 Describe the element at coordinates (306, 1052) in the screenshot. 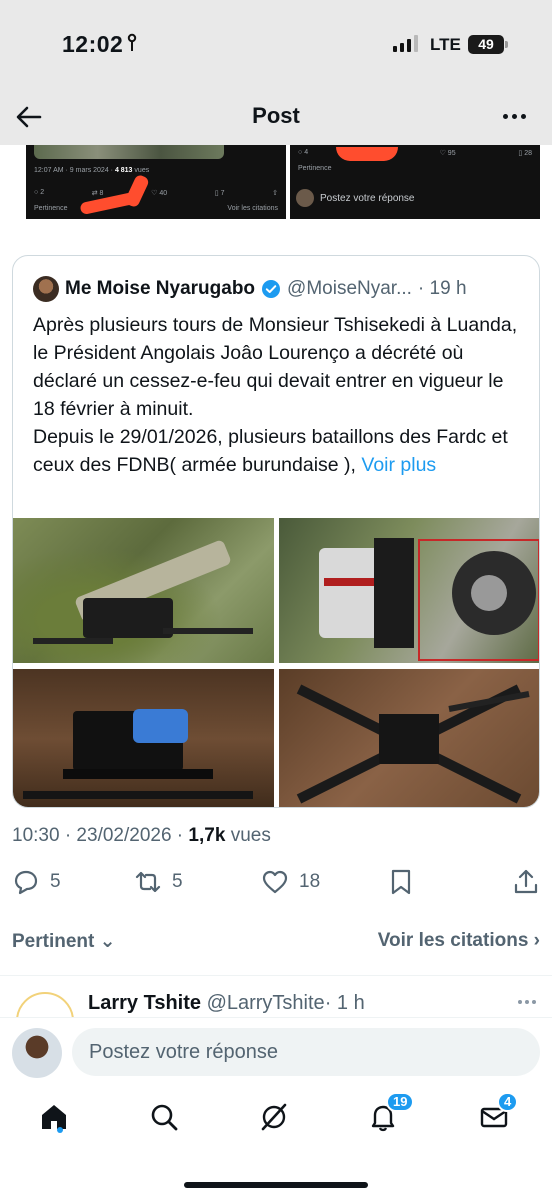

I see `reply-input: Postez votre réponse` at that location.